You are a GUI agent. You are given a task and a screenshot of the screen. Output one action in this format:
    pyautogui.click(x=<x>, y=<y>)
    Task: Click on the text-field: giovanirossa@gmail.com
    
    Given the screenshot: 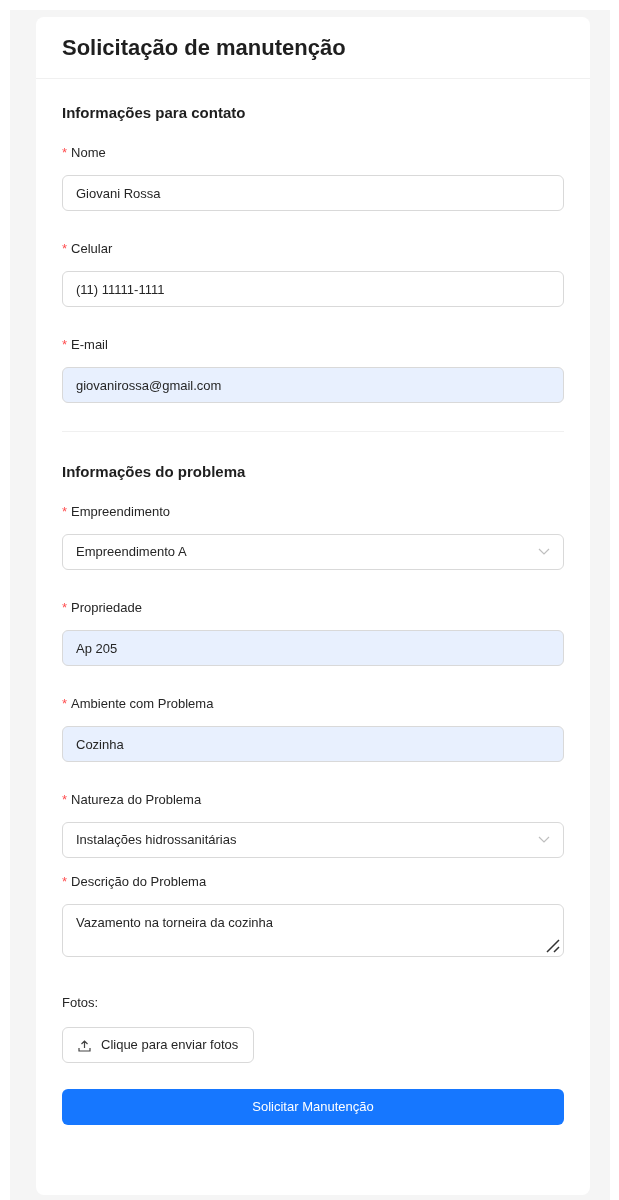 What is the action you would take?
    pyautogui.click(x=313, y=385)
    